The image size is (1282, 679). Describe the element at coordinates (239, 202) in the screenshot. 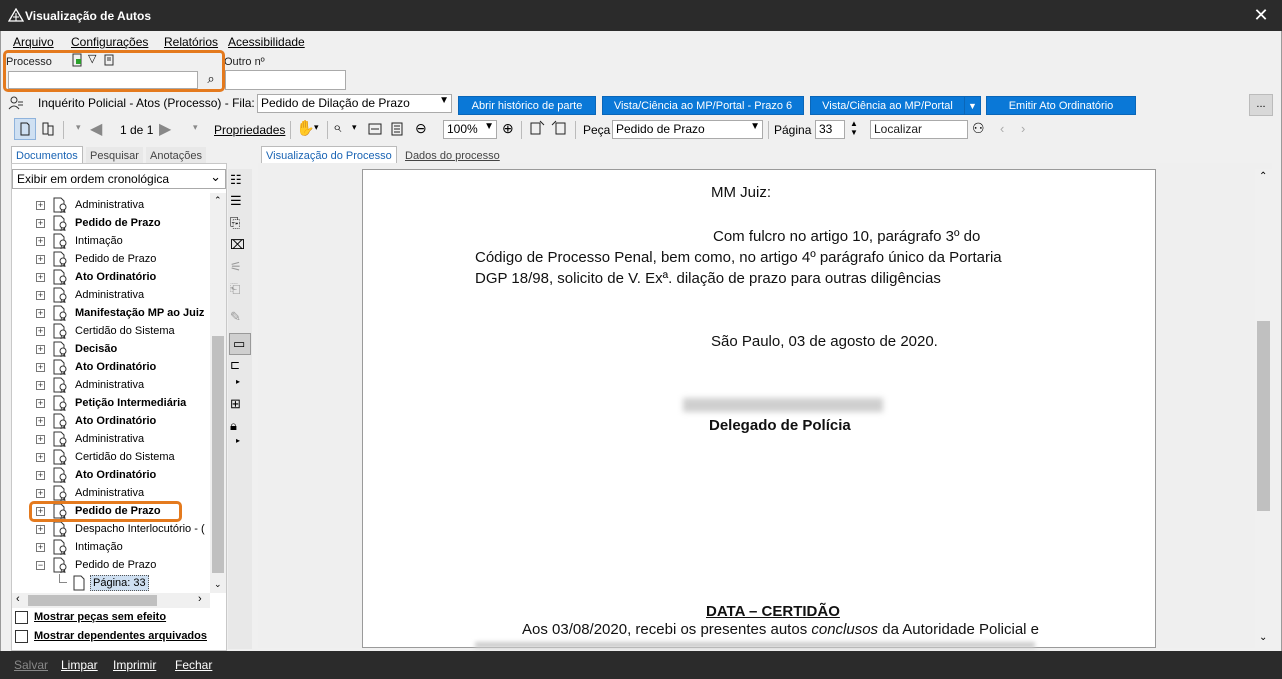

I see `list-icon: ☰` at that location.